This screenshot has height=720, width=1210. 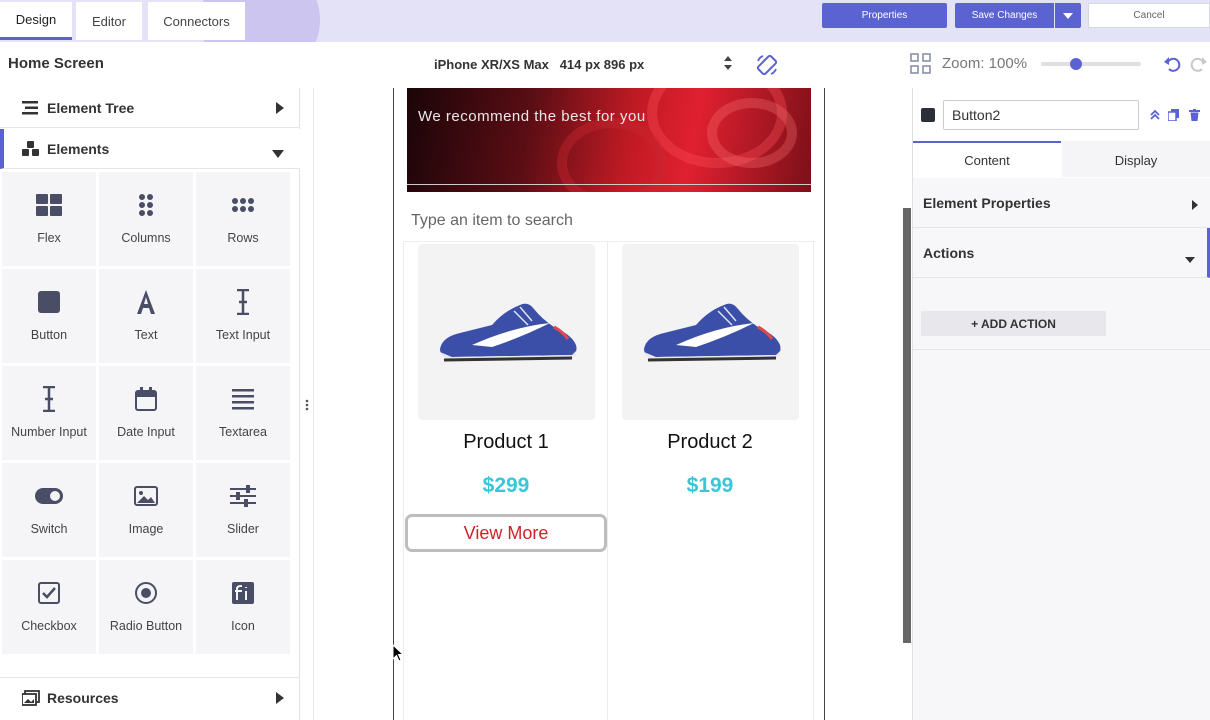 What do you see at coordinates (146, 399) in the screenshot?
I see `calendar-icon` at bounding box center [146, 399].